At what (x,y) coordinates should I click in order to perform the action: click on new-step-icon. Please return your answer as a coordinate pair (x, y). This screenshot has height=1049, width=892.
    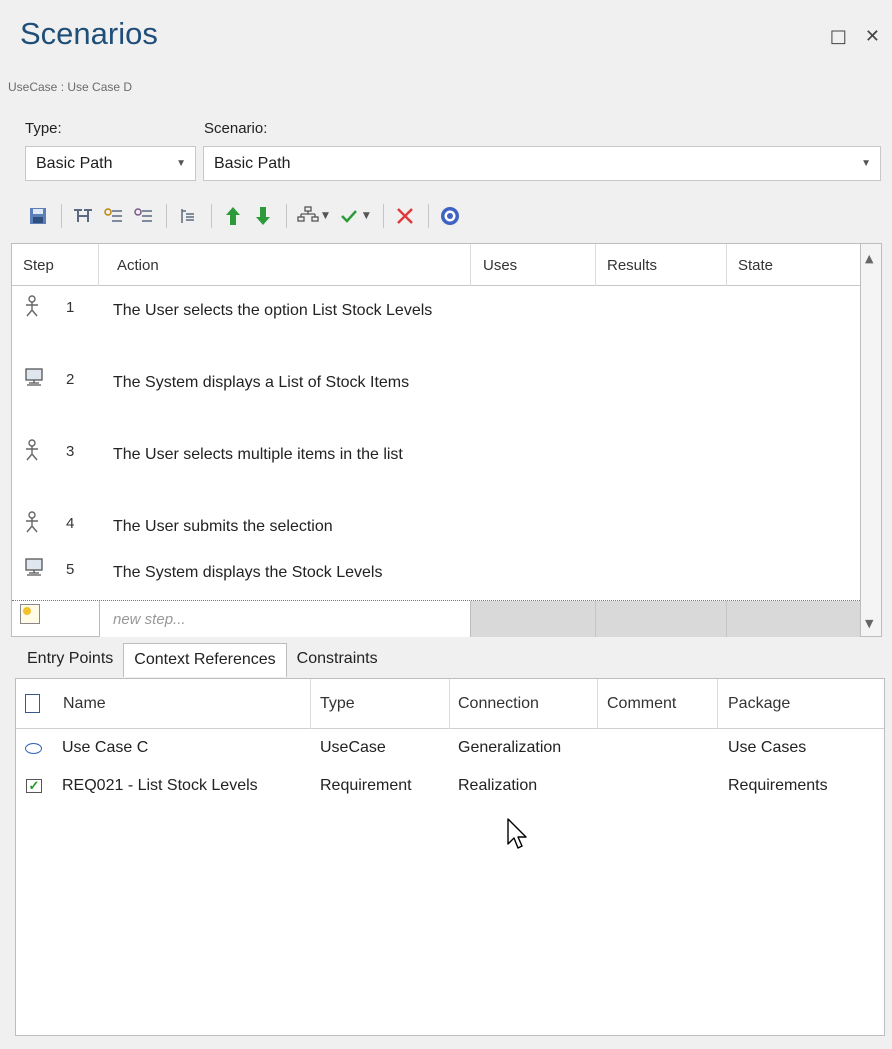
    Looking at the image, I should click on (30, 614).